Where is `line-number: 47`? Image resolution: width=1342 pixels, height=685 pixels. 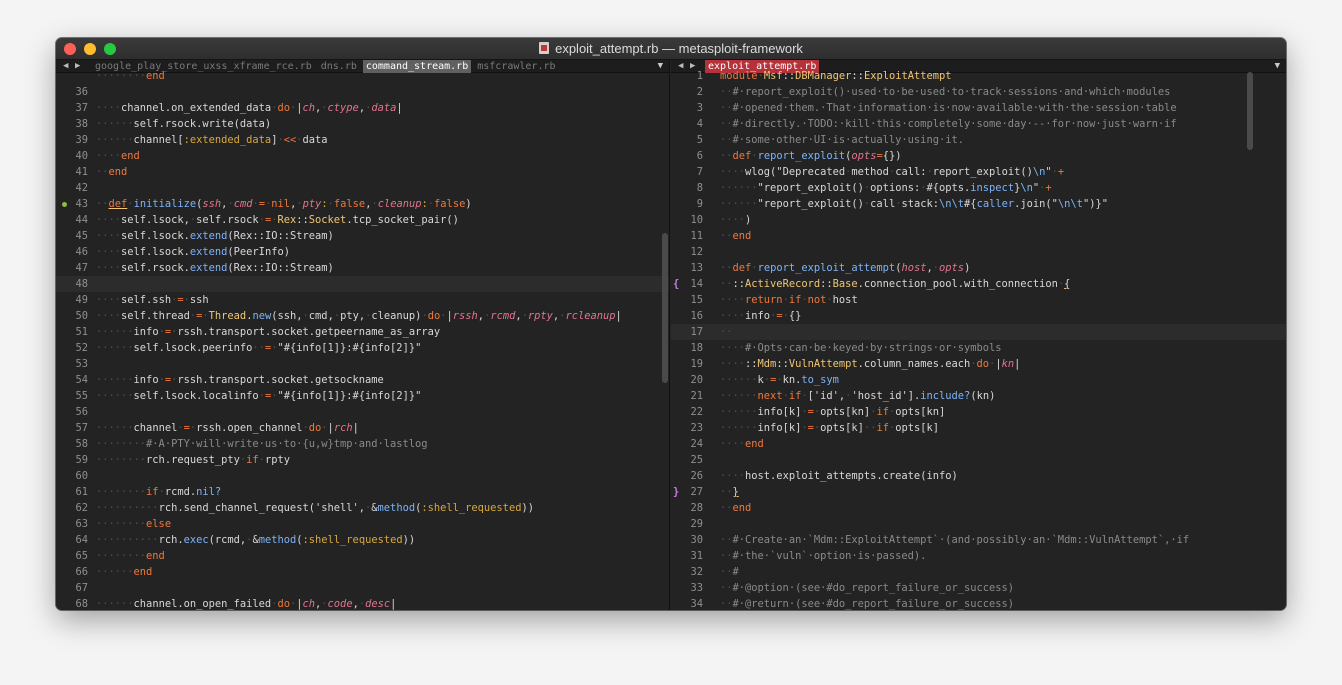
line-number: 47 is located at coordinates (81, 268).